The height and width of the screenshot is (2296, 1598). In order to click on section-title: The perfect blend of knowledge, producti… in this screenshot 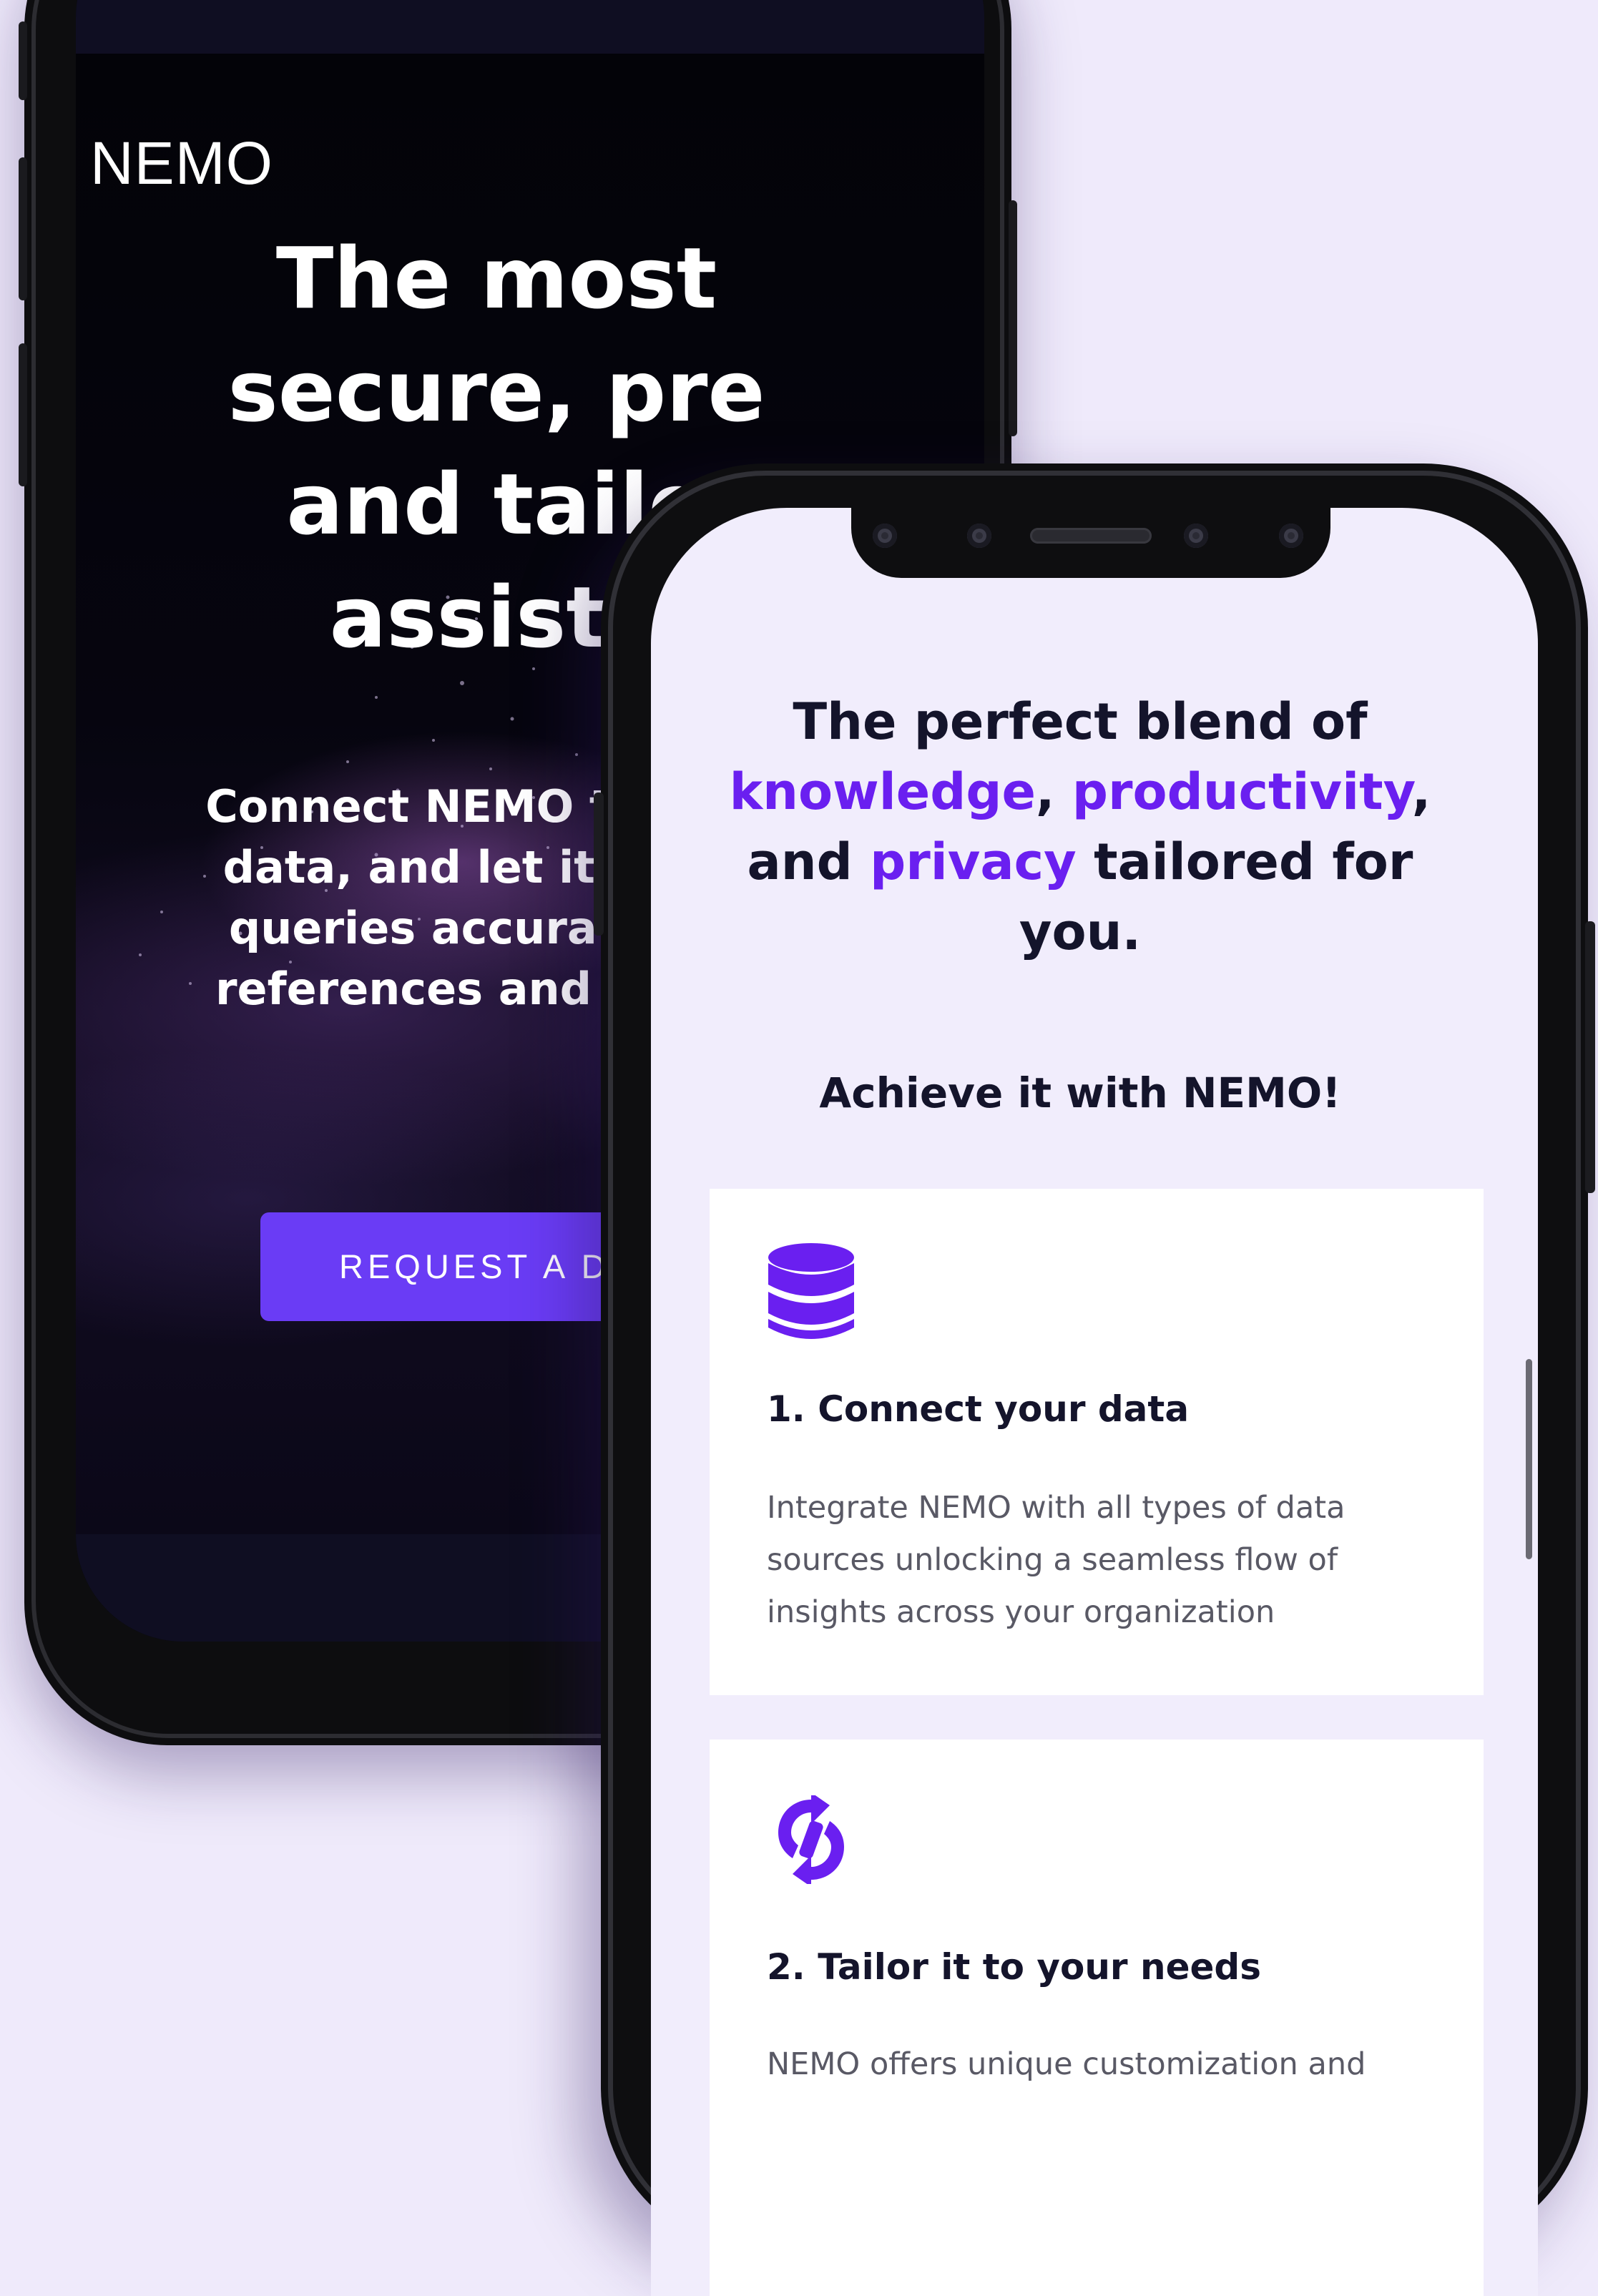, I will do `click(1080, 827)`.